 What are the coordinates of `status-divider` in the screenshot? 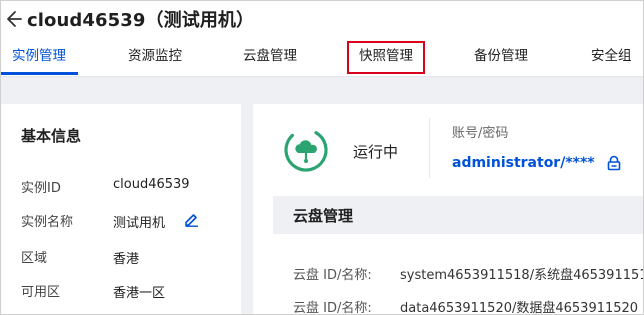 It's located at (429, 148).